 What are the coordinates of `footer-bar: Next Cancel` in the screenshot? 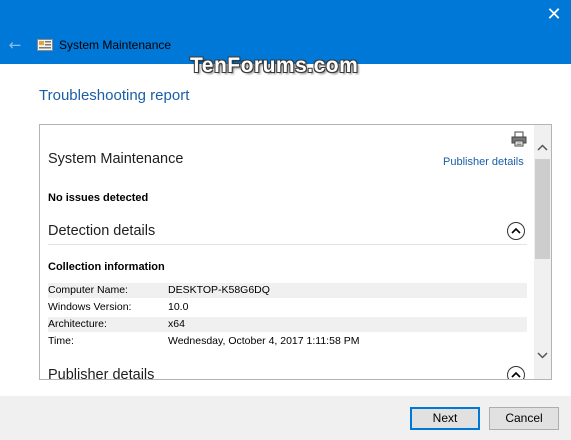 It's located at (285, 418).